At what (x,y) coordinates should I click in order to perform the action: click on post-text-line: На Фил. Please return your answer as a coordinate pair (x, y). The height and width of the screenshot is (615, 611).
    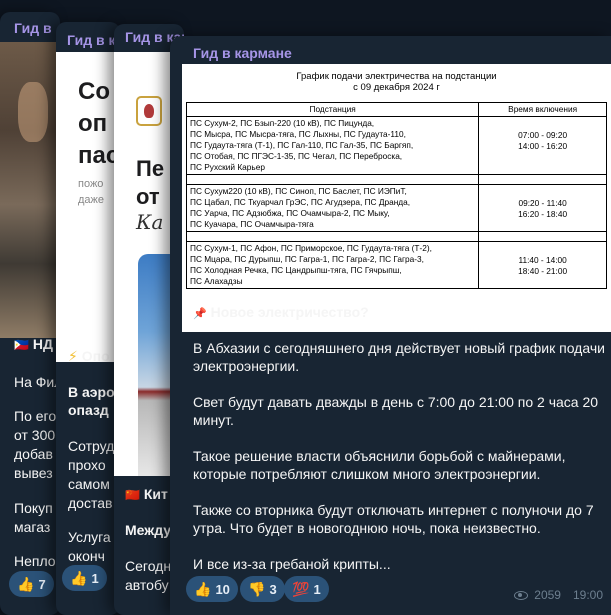
    Looking at the image, I should click on (37, 382).